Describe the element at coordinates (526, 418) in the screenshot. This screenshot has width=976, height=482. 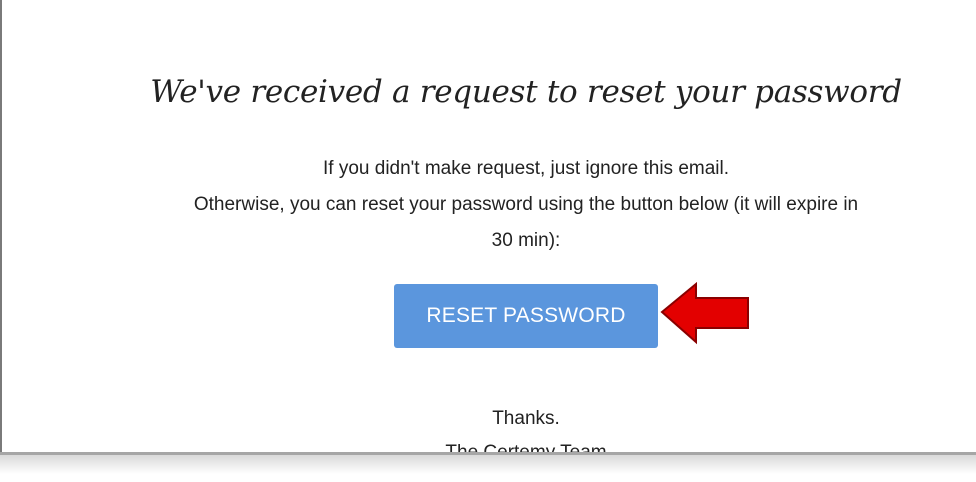
I see `signoff-text: Thanks.` at that location.